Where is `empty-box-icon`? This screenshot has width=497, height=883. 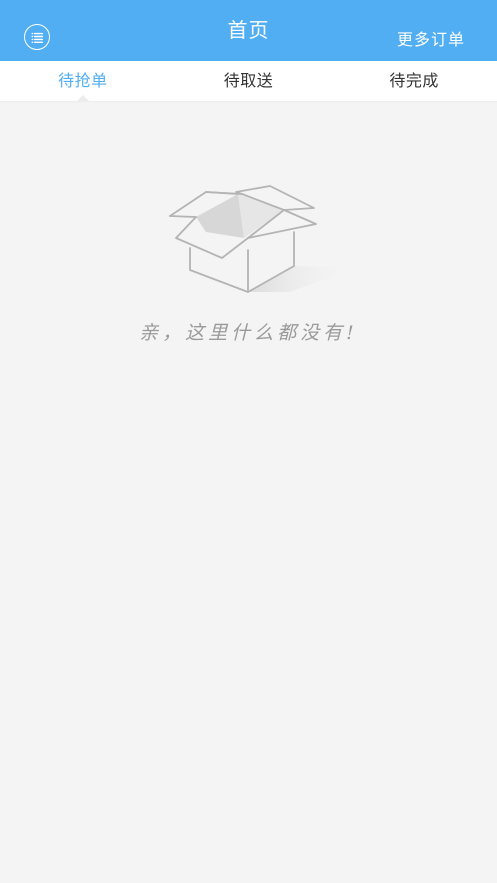 empty-box-icon is located at coordinates (262, 239).